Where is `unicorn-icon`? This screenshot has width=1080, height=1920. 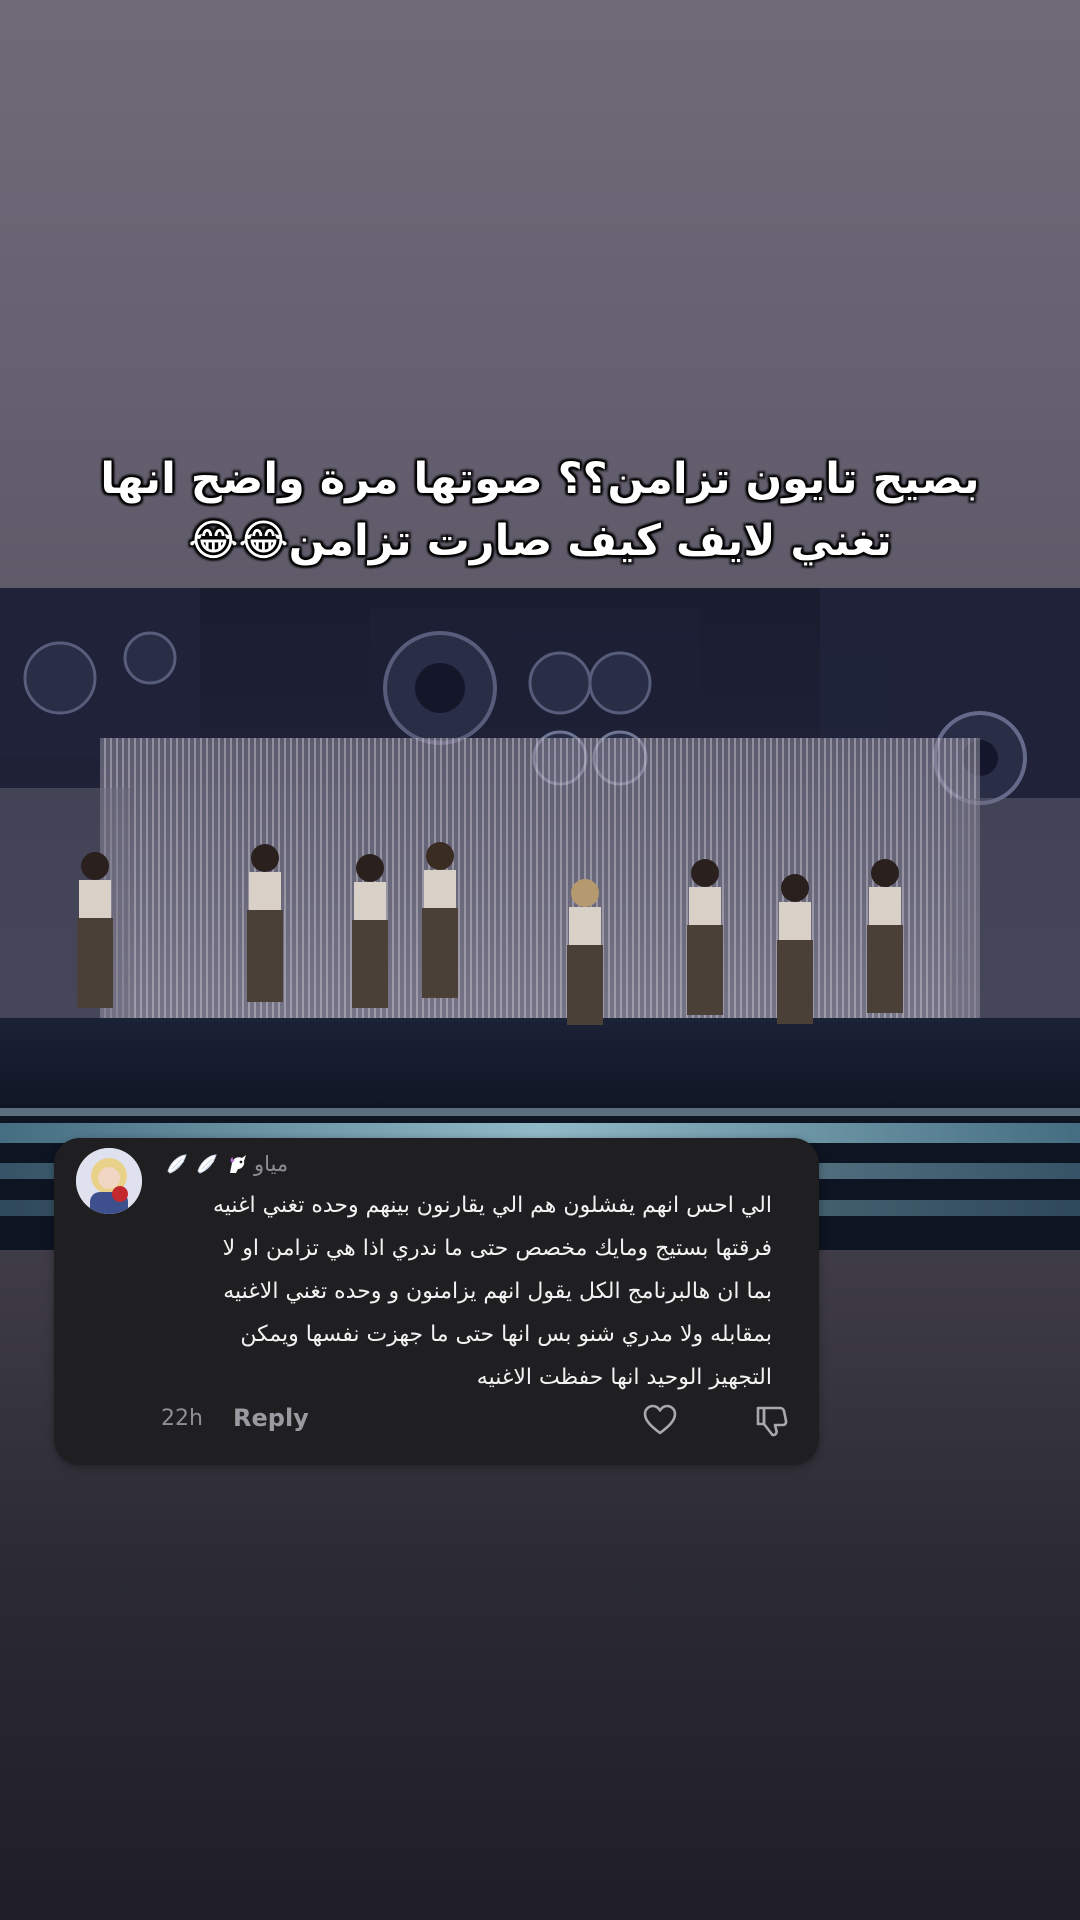 unicorn-icon is located at coordinates (238, 1164).